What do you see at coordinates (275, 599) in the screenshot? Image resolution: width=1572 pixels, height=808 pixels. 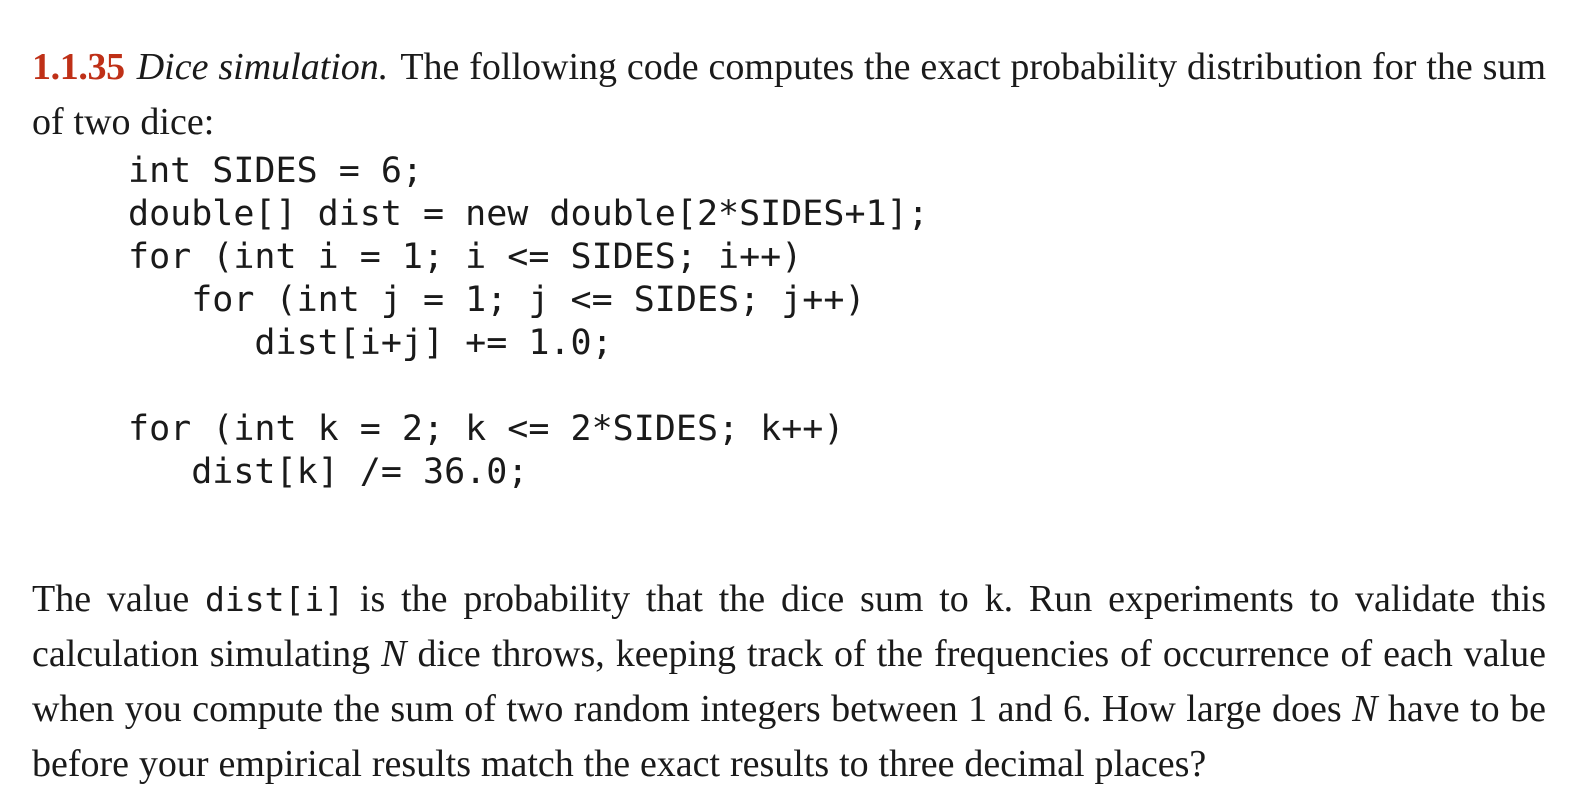 I see `inline-code-dist-i: dist[i]` at bounding box center [275, 599].